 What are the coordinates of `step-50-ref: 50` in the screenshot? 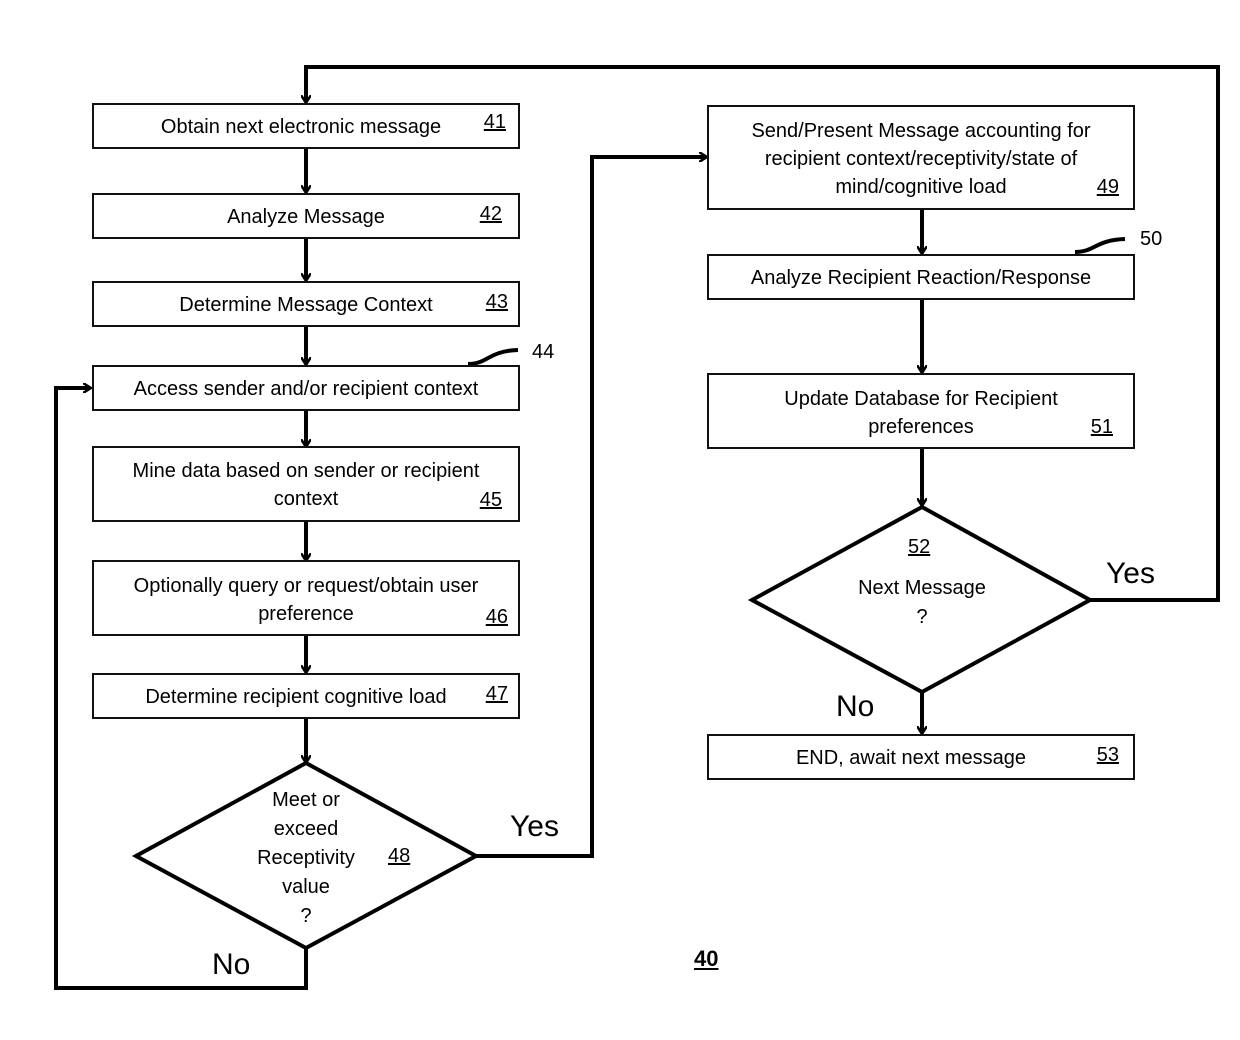 It's located at (1151, 239).